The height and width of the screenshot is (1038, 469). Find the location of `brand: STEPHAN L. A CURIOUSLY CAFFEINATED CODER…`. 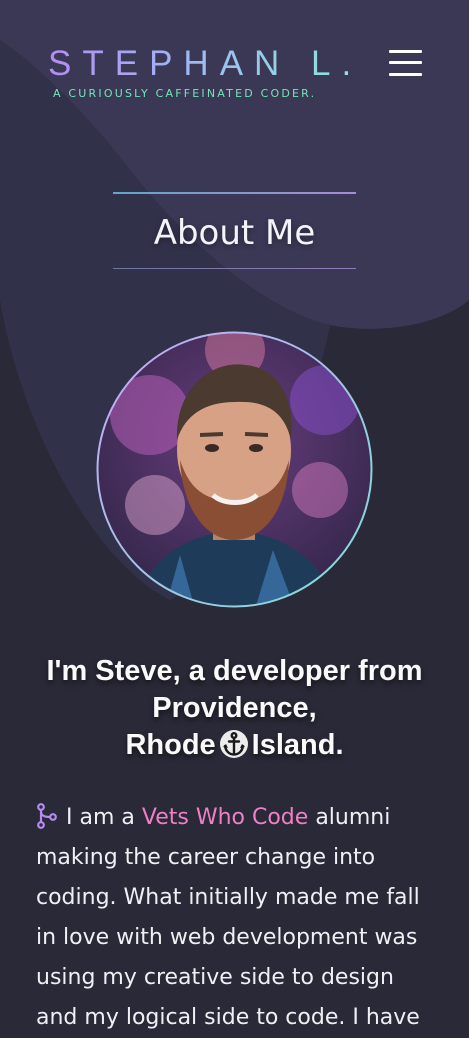

brand: STEPHAN L. A CURIOUSLY CAFFEINATED CODER… is located at coordinates (205, 72).